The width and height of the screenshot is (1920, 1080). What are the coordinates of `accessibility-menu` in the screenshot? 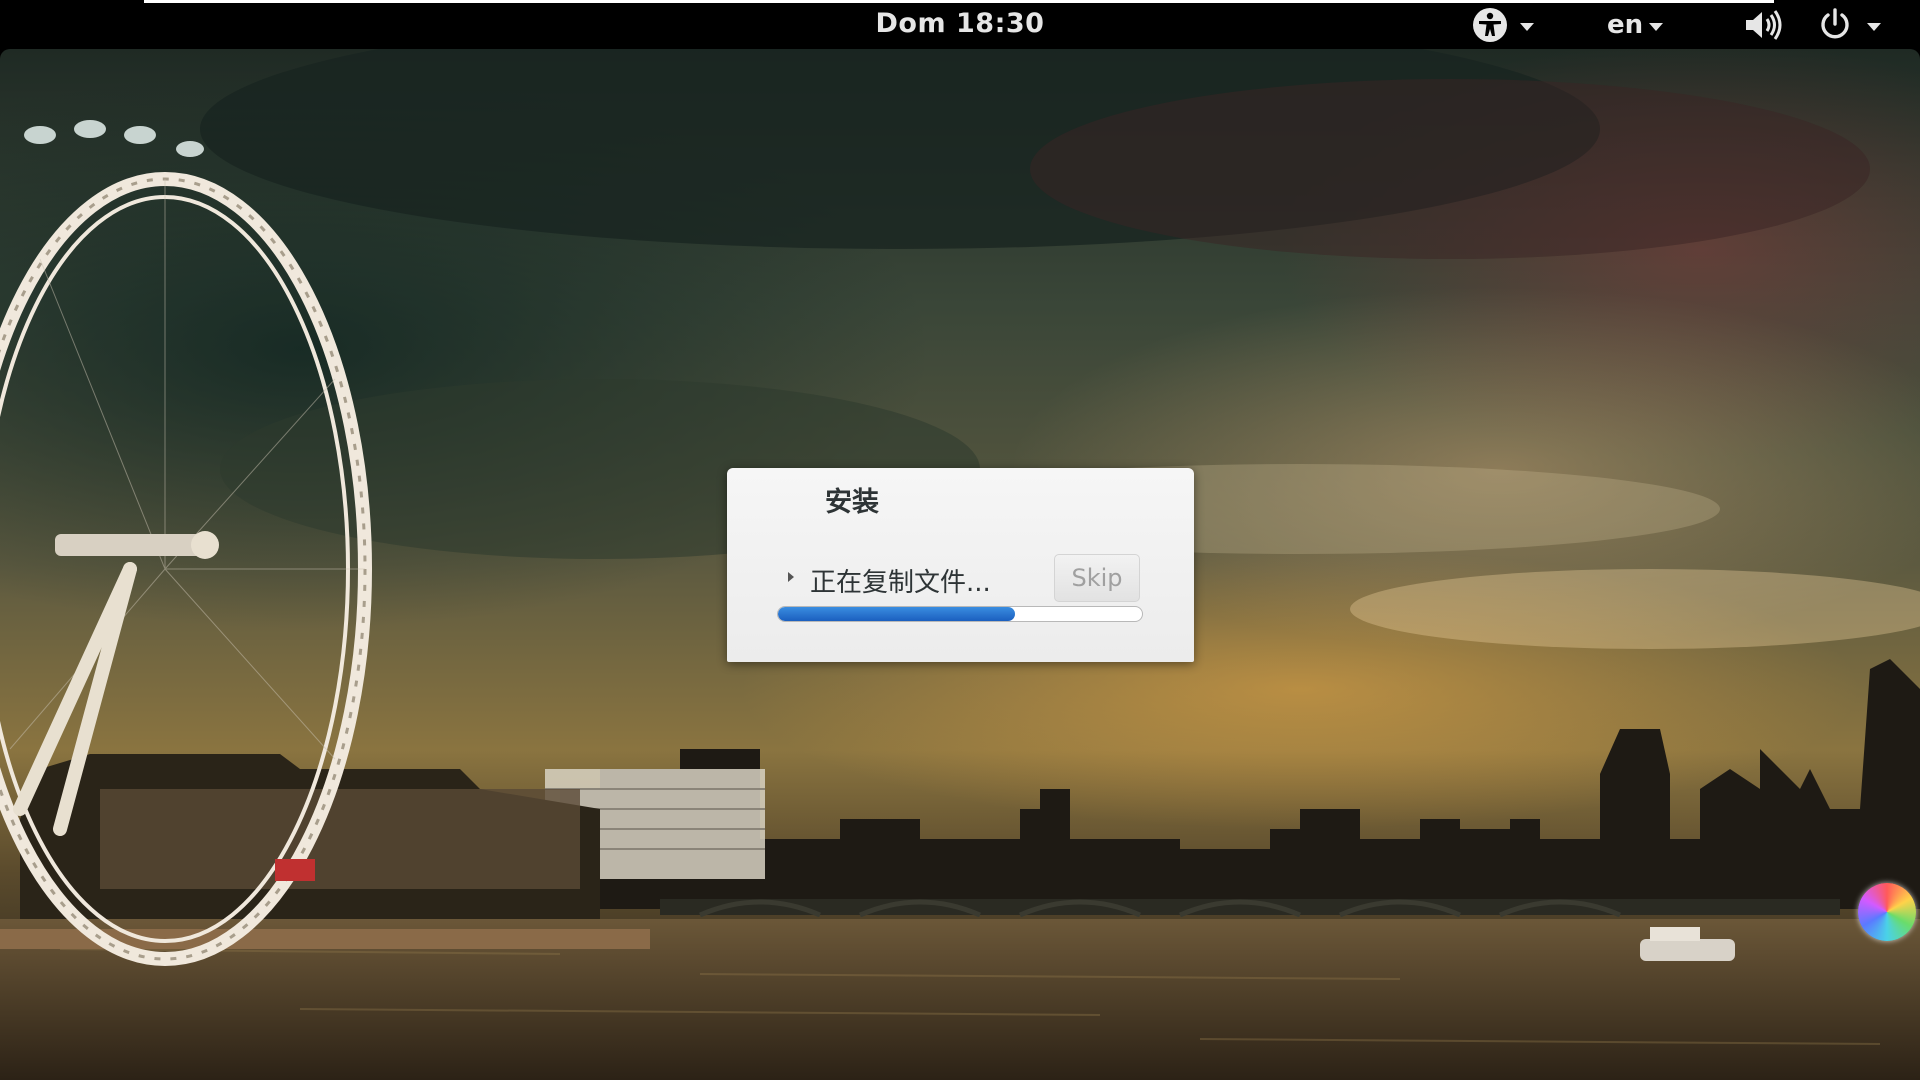 It's located at (1502, 25).